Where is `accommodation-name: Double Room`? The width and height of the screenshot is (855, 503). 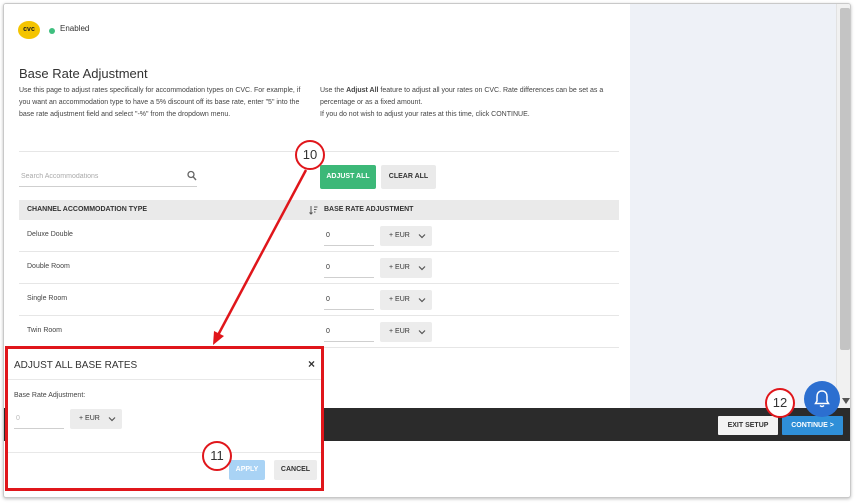
accommodation-name: Double Room is located at coordinates (48, 266).